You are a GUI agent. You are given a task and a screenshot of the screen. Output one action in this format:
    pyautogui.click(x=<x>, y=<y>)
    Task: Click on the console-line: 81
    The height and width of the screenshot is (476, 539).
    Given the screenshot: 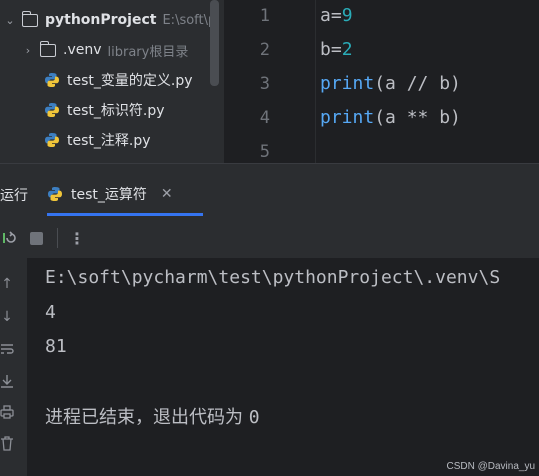 What is the action you would take?
    pyautogui.click(x=56, y=346)
    